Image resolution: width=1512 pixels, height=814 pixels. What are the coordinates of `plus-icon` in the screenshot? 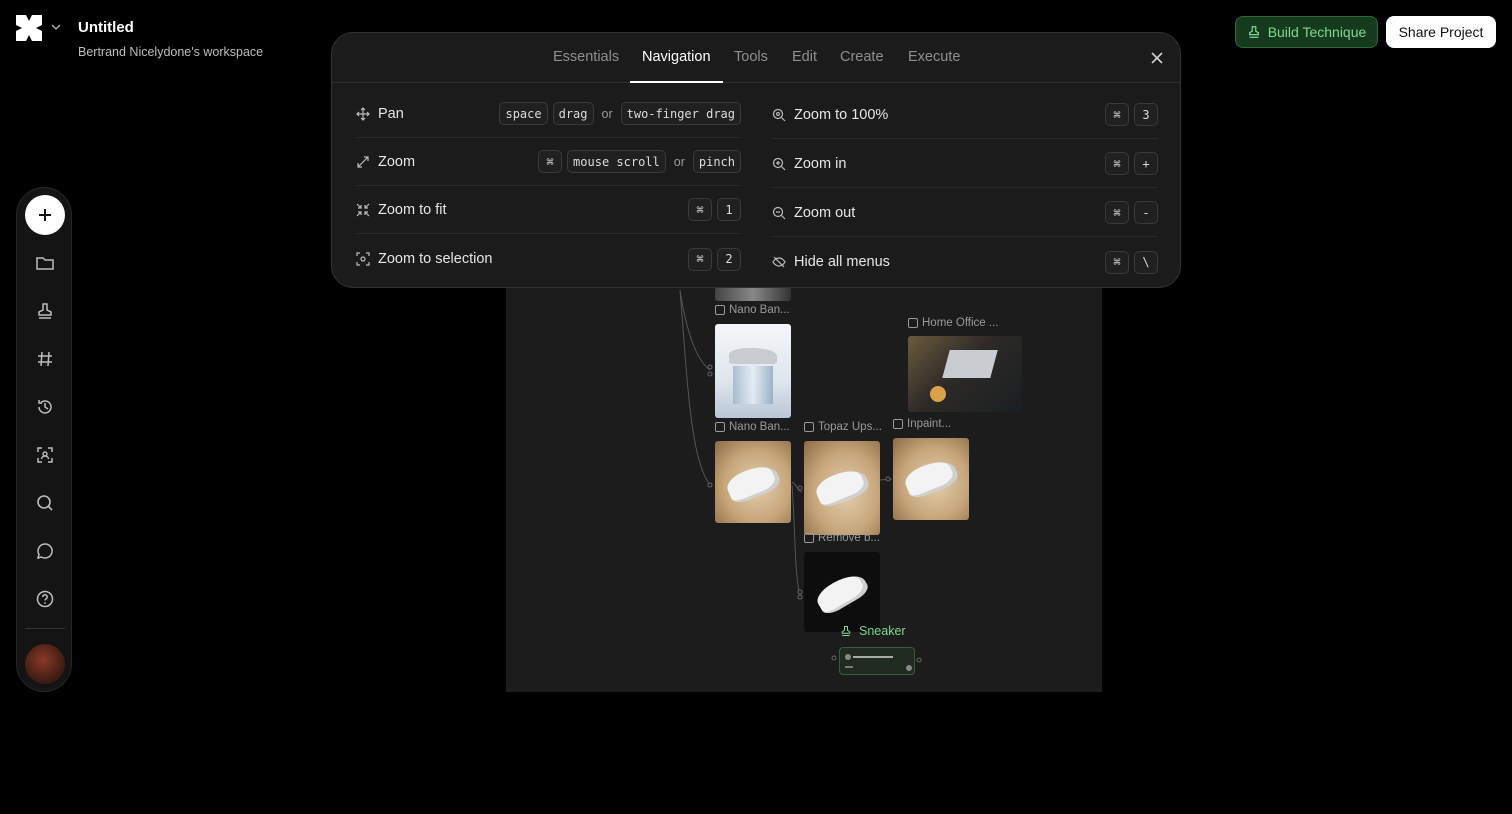 It's located at (45, 215).